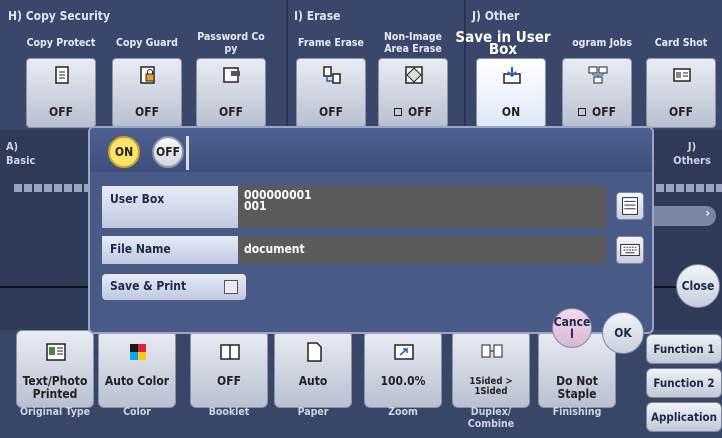  I want to click on func-copy-protect: Copy Protect OFF, so click(61, 79).